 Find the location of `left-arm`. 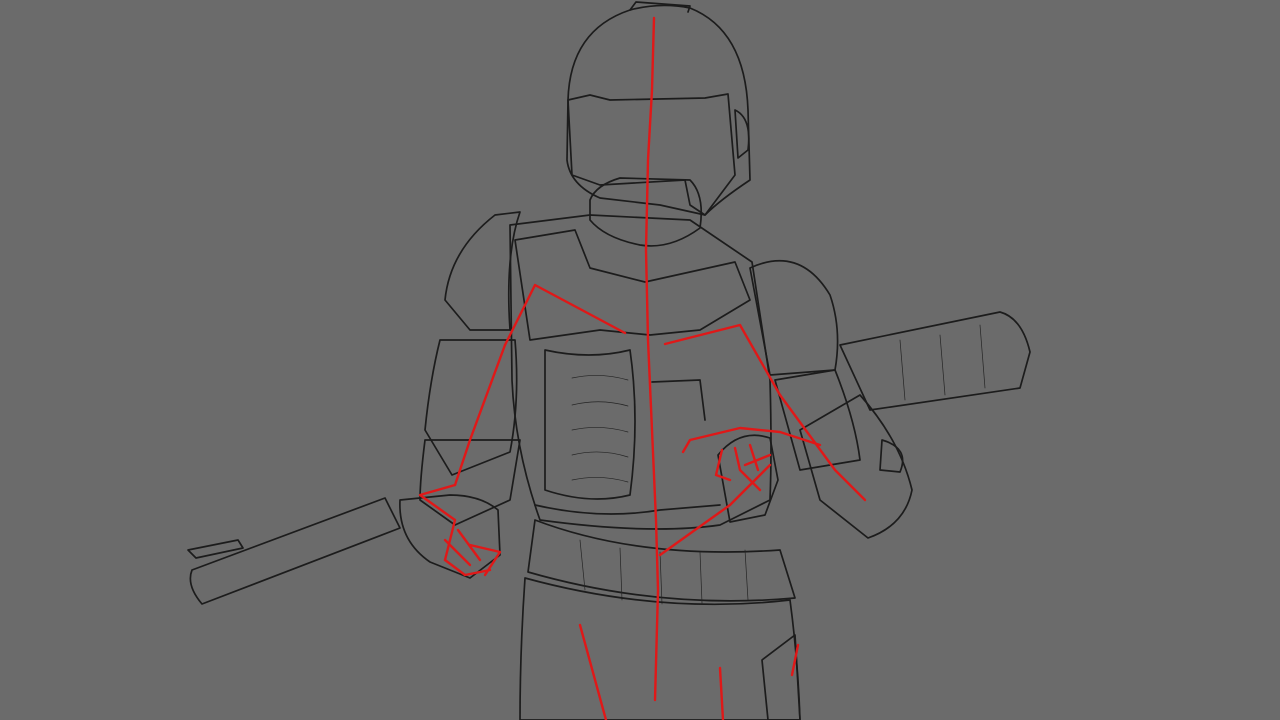

left-arm is located at coordinates (460, 395).